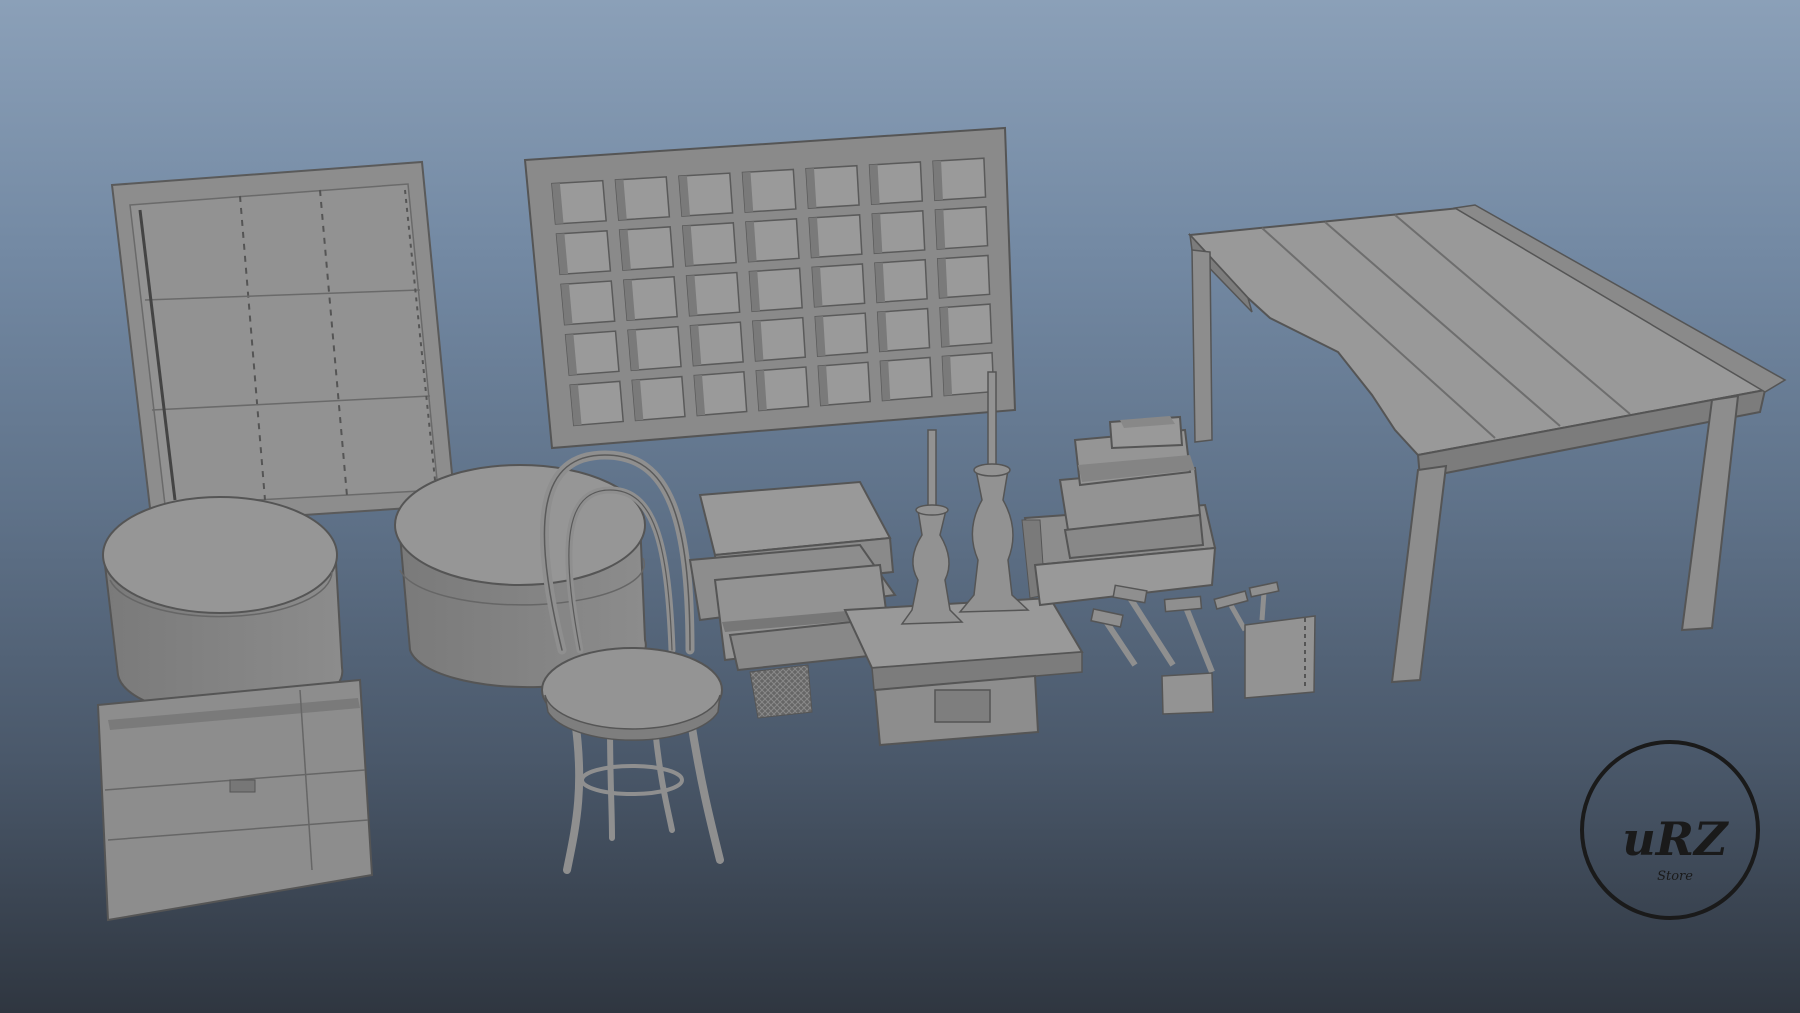 Image resolution: width=1800 pixels, height=1013 pixels. Describe the element at coordinates (1675, 876) in the screenshot. I see `logo-sub-text: Store` at that location.